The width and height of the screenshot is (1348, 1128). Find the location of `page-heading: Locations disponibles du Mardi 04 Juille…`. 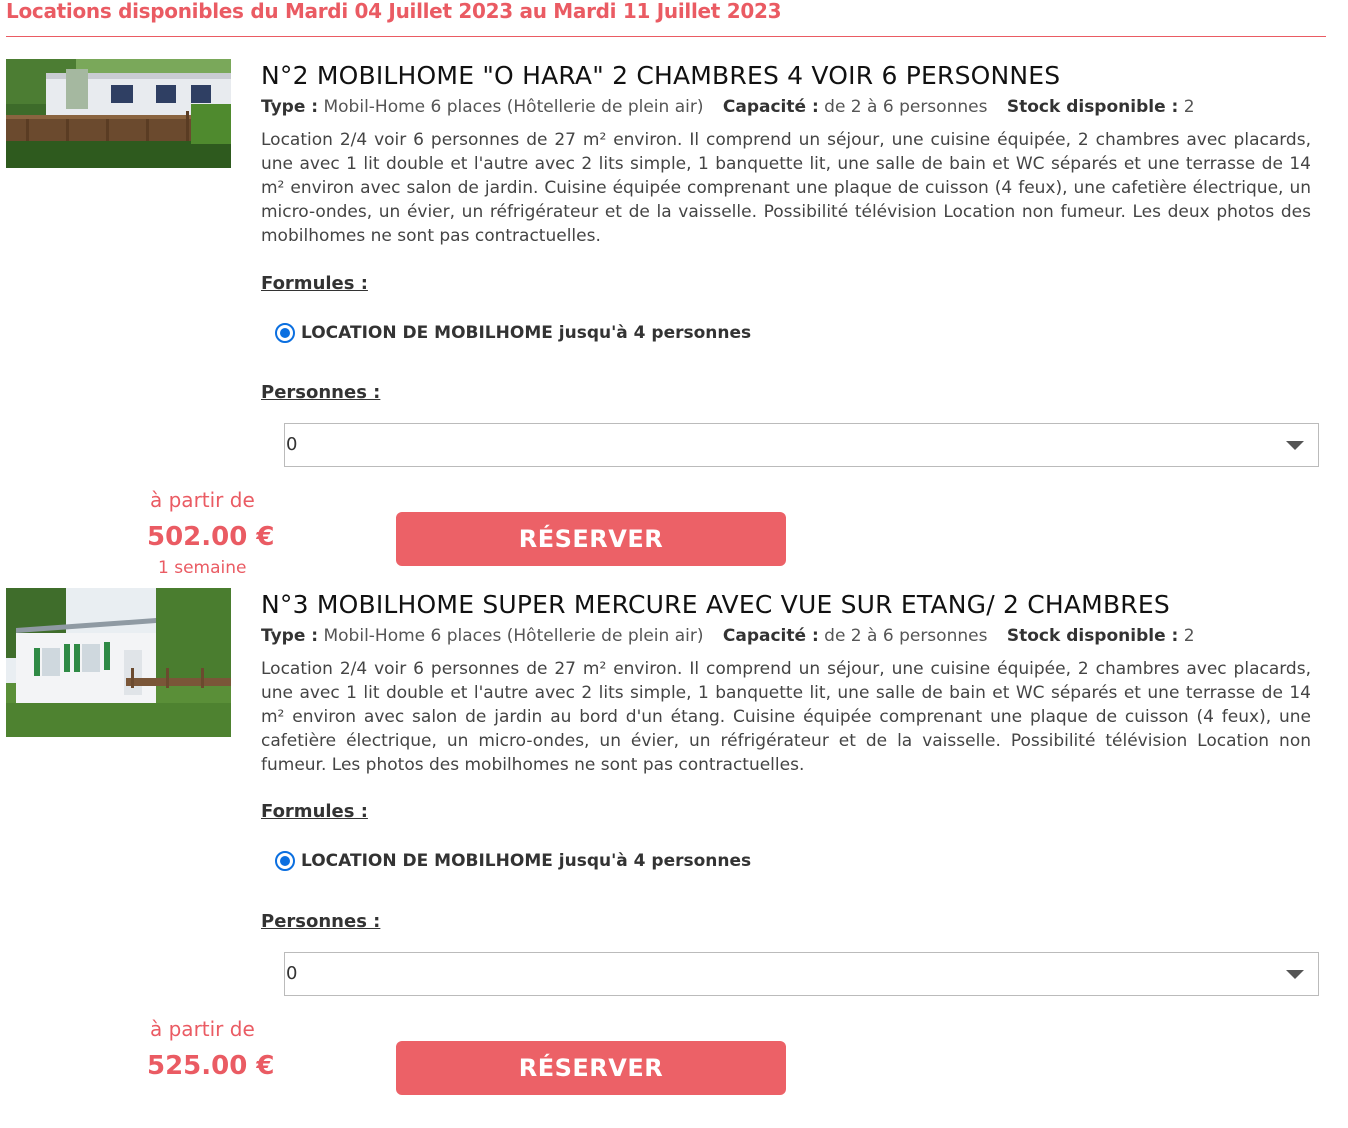

page-heading: Locations disponibles du Mardi 04 Juille… is located at coordinates (394, 11).